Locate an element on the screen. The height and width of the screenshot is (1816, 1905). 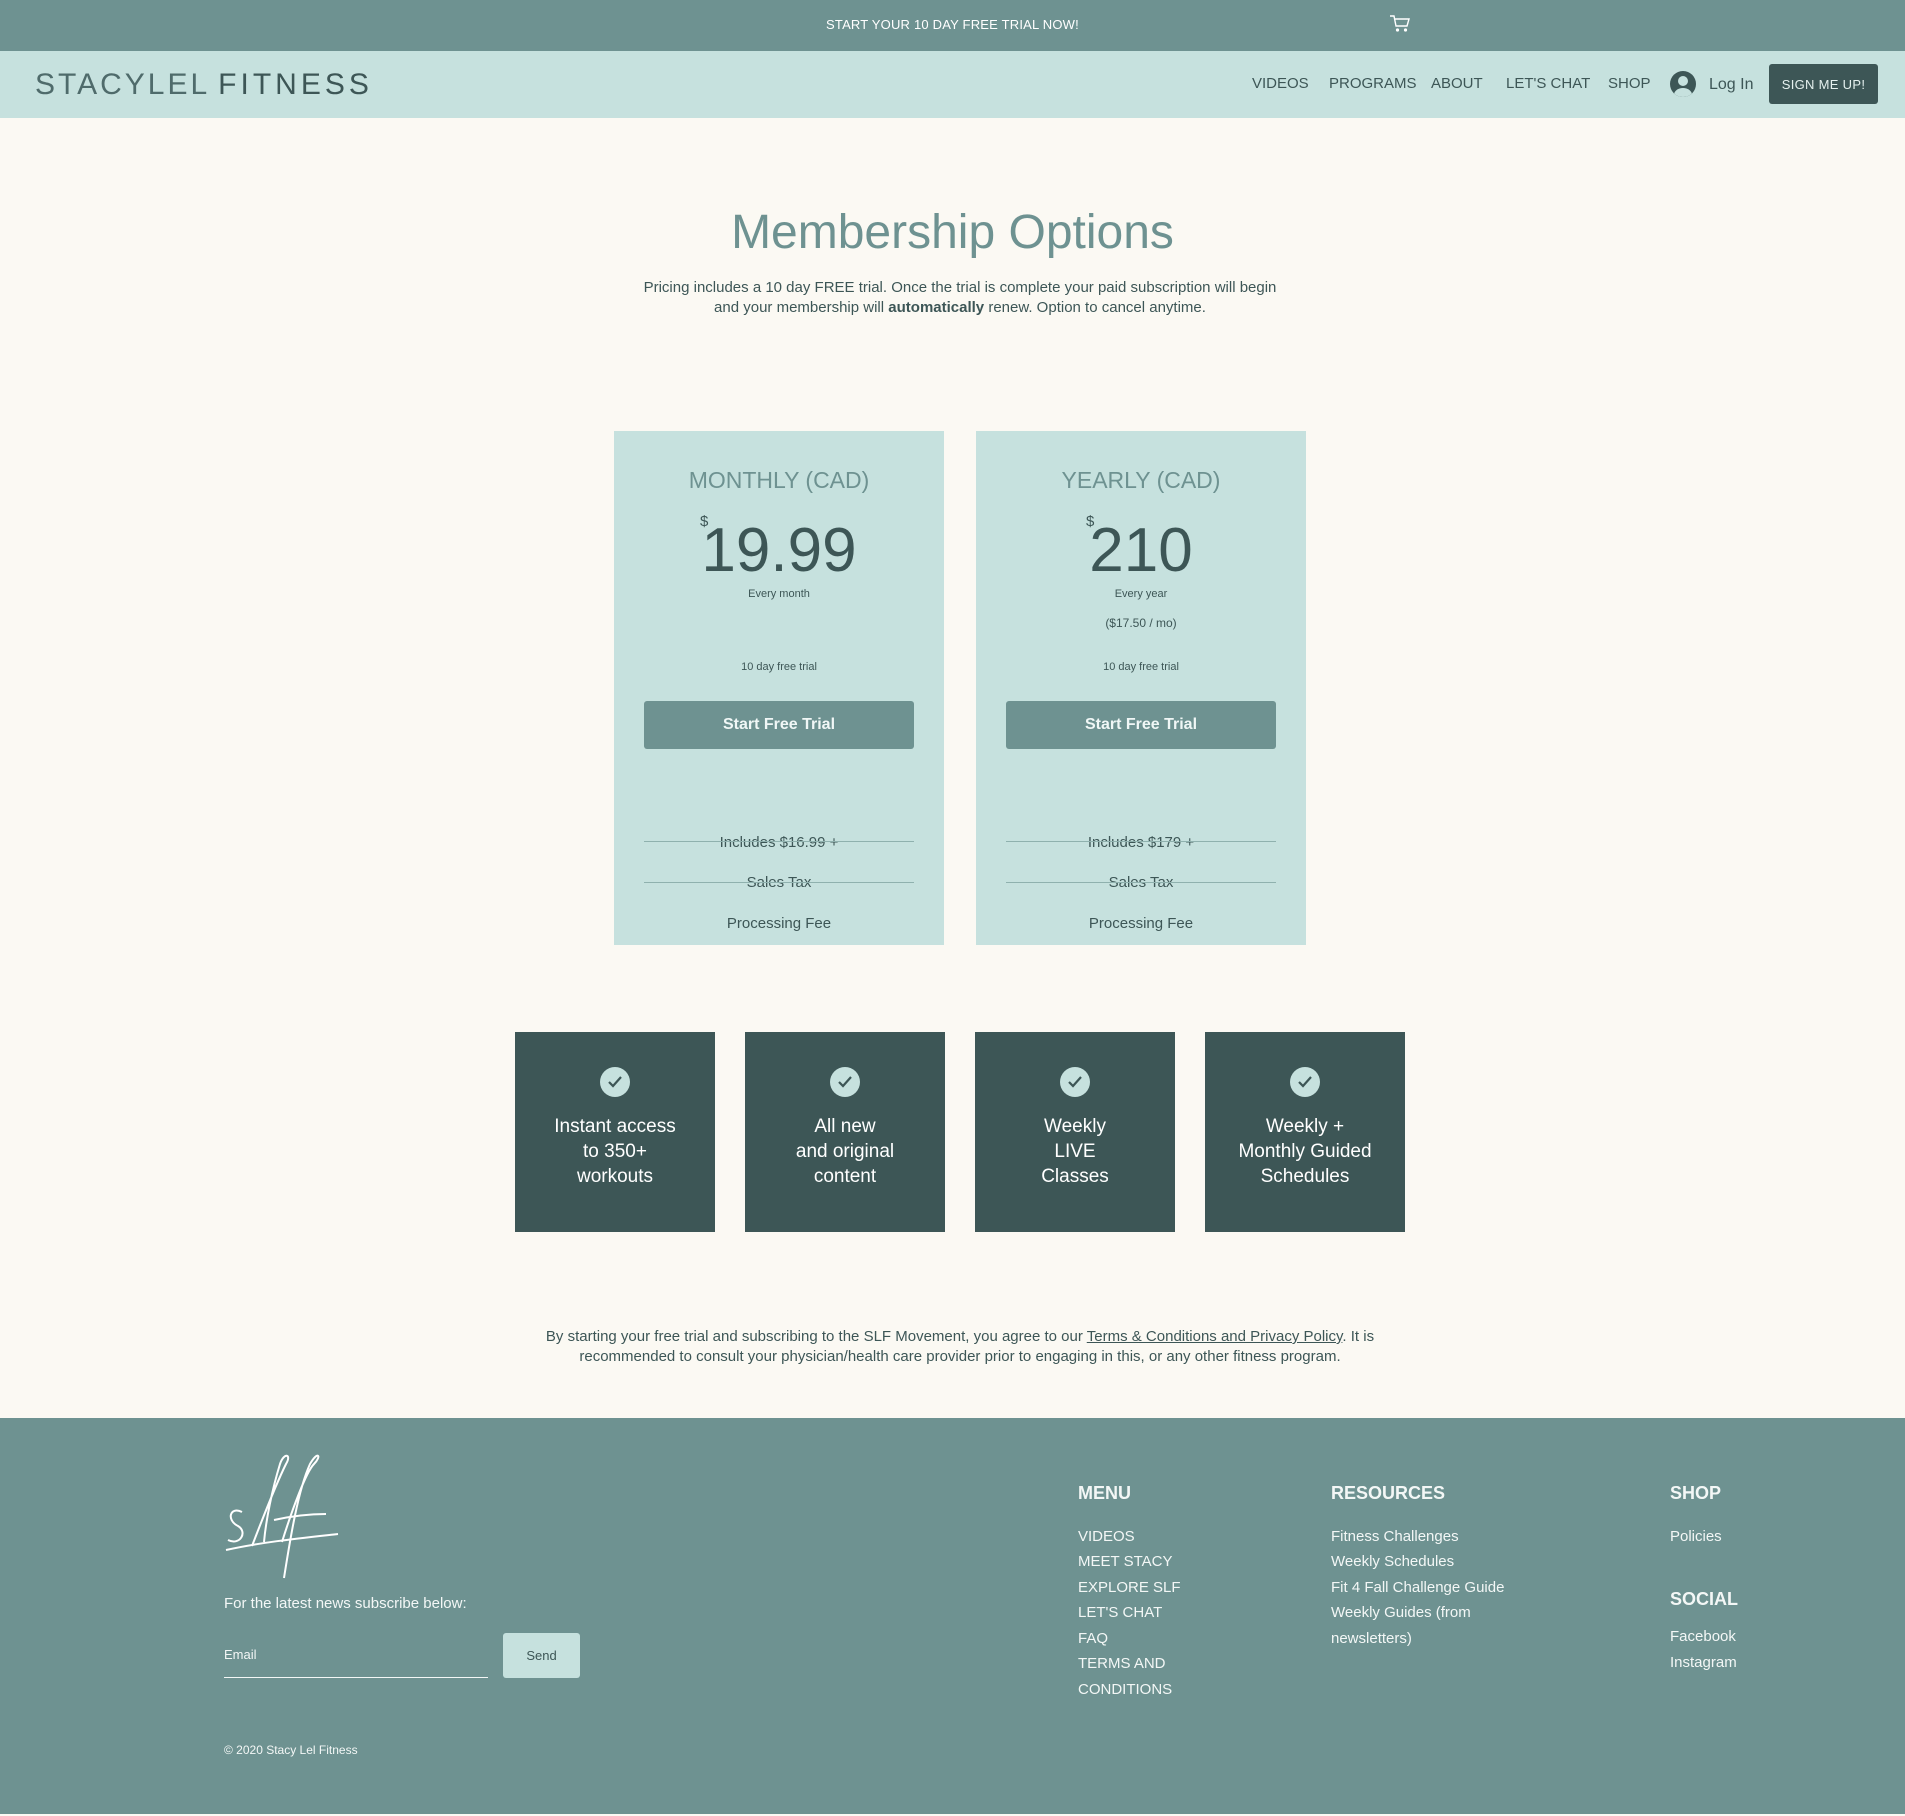
plan-period: Every month is located at coordinates (779, 594).